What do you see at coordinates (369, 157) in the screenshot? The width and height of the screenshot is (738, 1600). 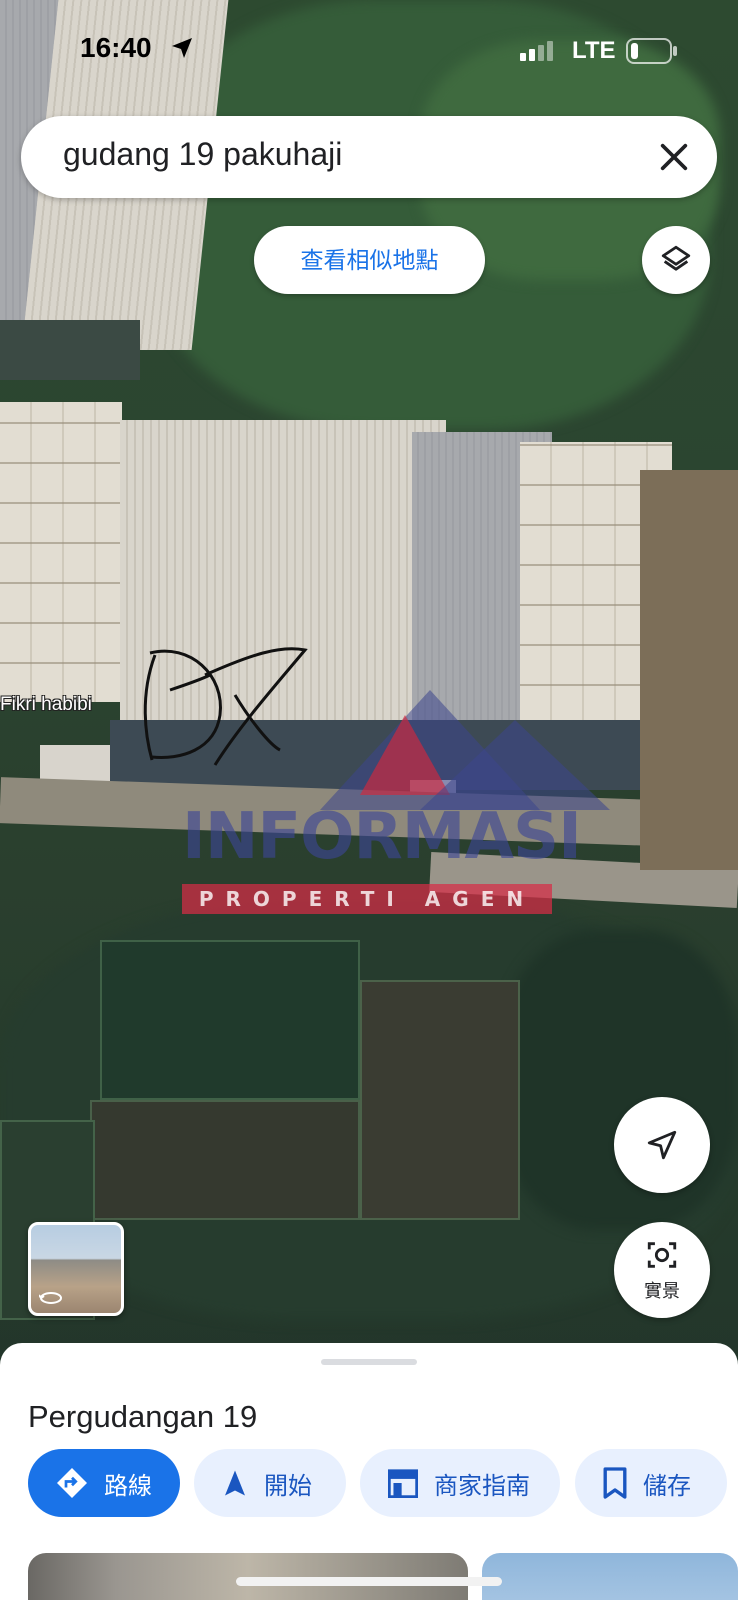 I see `search-bar: gudang 19 pakuhaji` at bounding box center [369, 157].